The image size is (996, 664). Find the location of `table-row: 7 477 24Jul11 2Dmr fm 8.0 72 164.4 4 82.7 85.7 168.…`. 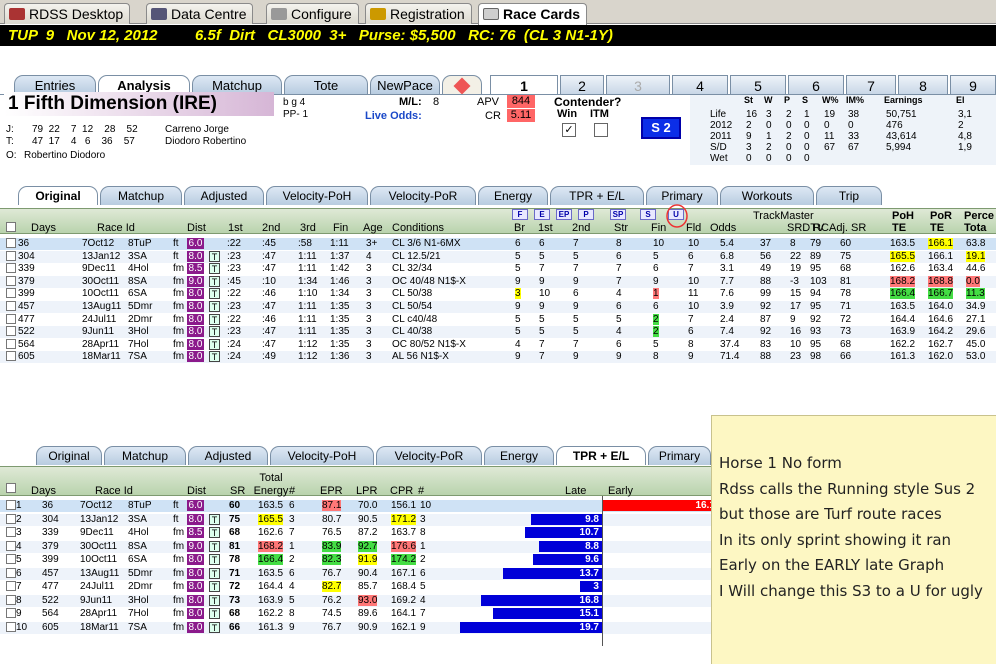

table-row: 7 477 24Jul11 2Dmr fm 8.0 72 164.4 4 82.7 85.7 168.… is located at coordinates (355, 587).